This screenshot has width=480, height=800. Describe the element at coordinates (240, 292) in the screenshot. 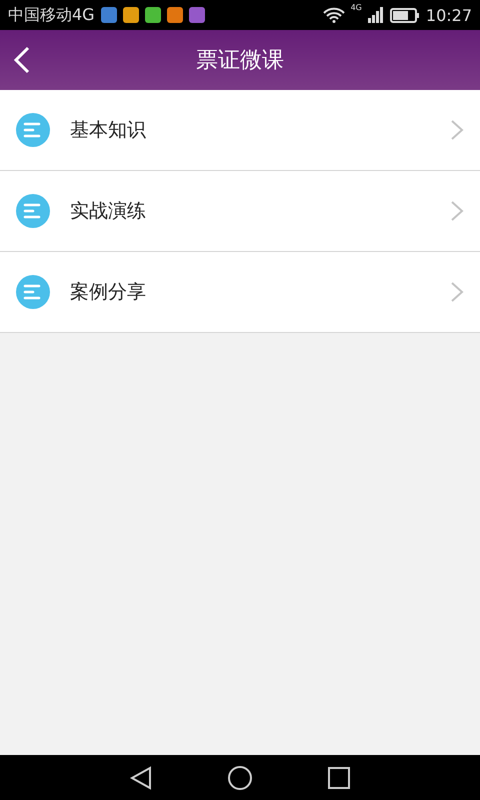

I see `menu-item: 案例分享` at that location.